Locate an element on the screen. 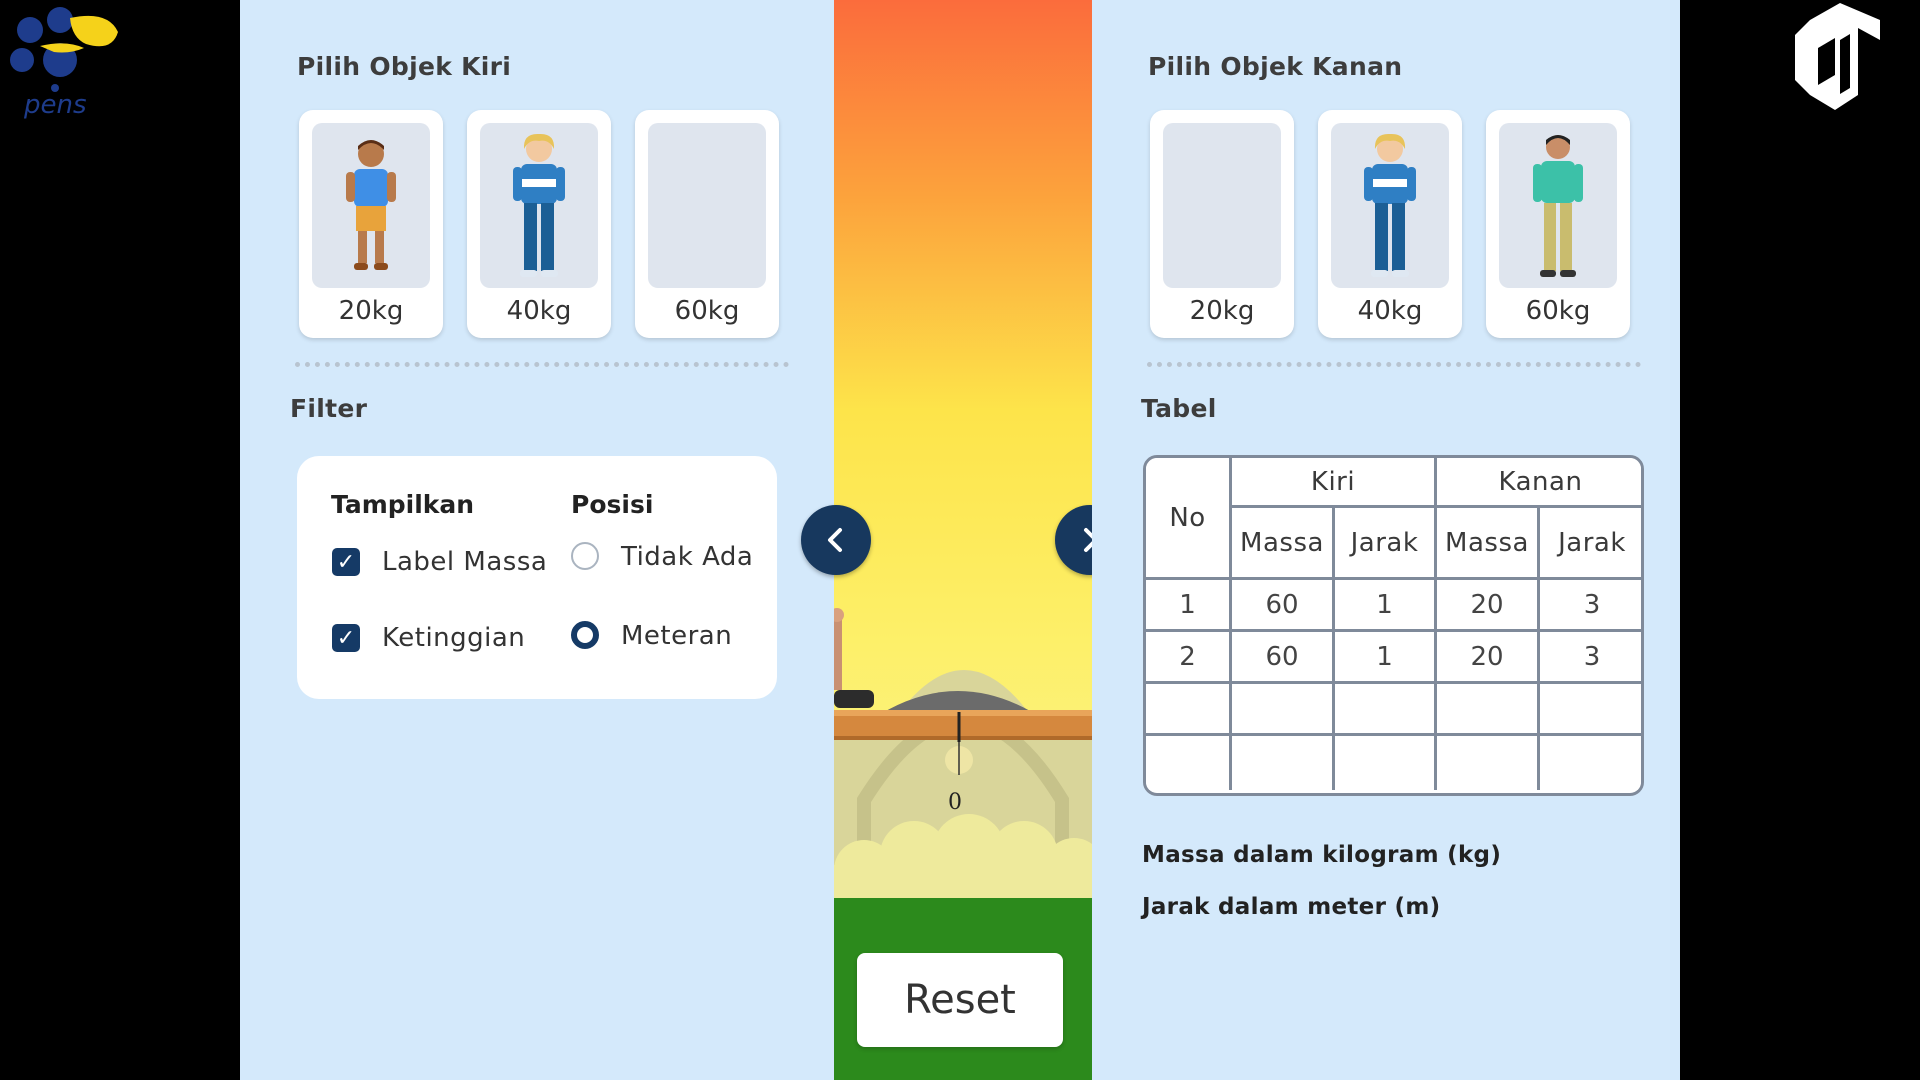  left-card-40kg: 40kg is located at coordinates (539, 224).